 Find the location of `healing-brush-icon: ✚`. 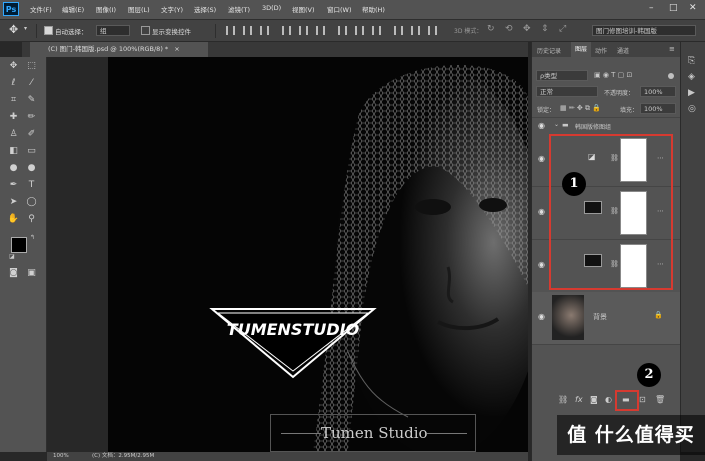

healing-brush-icon: ✚ is located at coordinates (13, 117).